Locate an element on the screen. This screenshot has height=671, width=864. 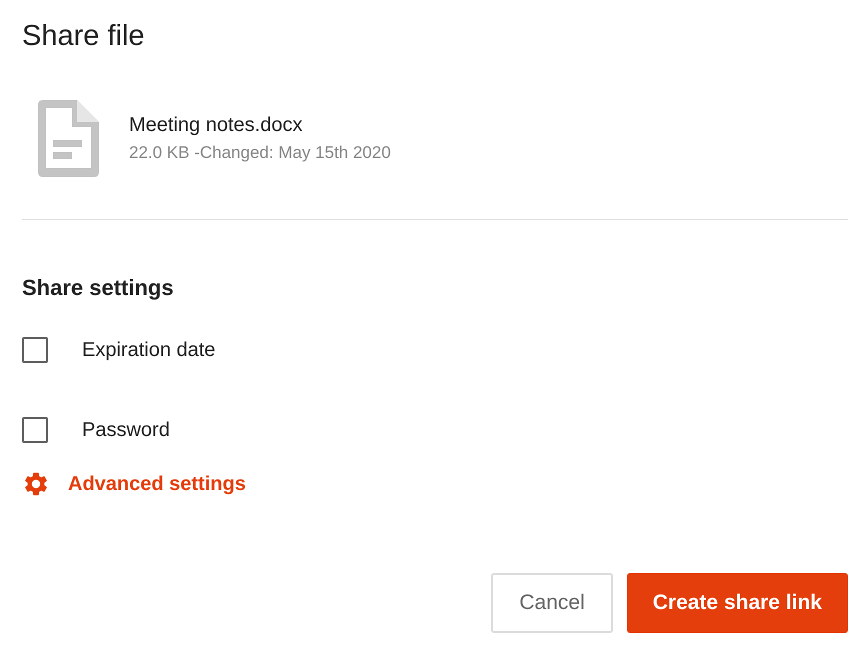
settings-icon is located at coordinates (36, 484).